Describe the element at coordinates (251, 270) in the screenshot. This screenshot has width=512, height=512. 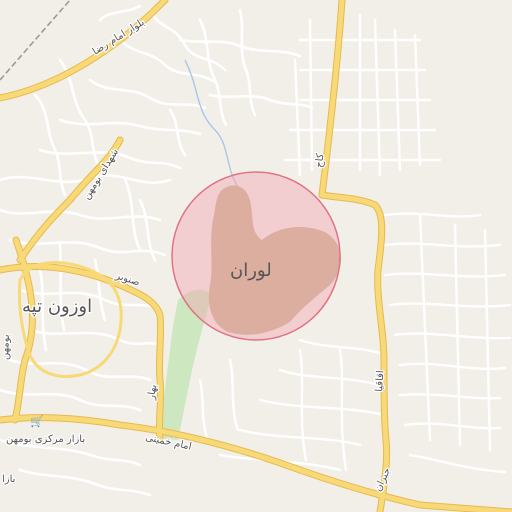
I see `highlight-label: لوران` at that location.